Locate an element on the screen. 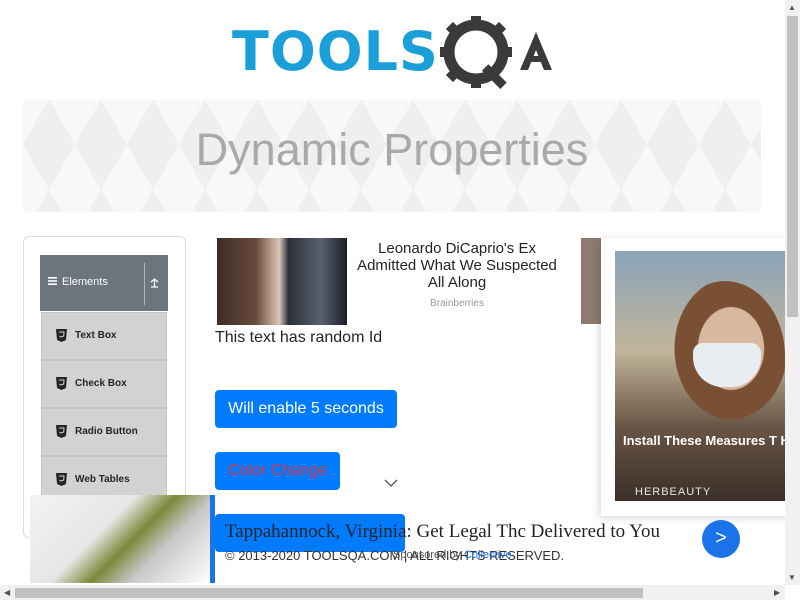  sidebar-group-label: Elements is located at coordinates (85, 282).